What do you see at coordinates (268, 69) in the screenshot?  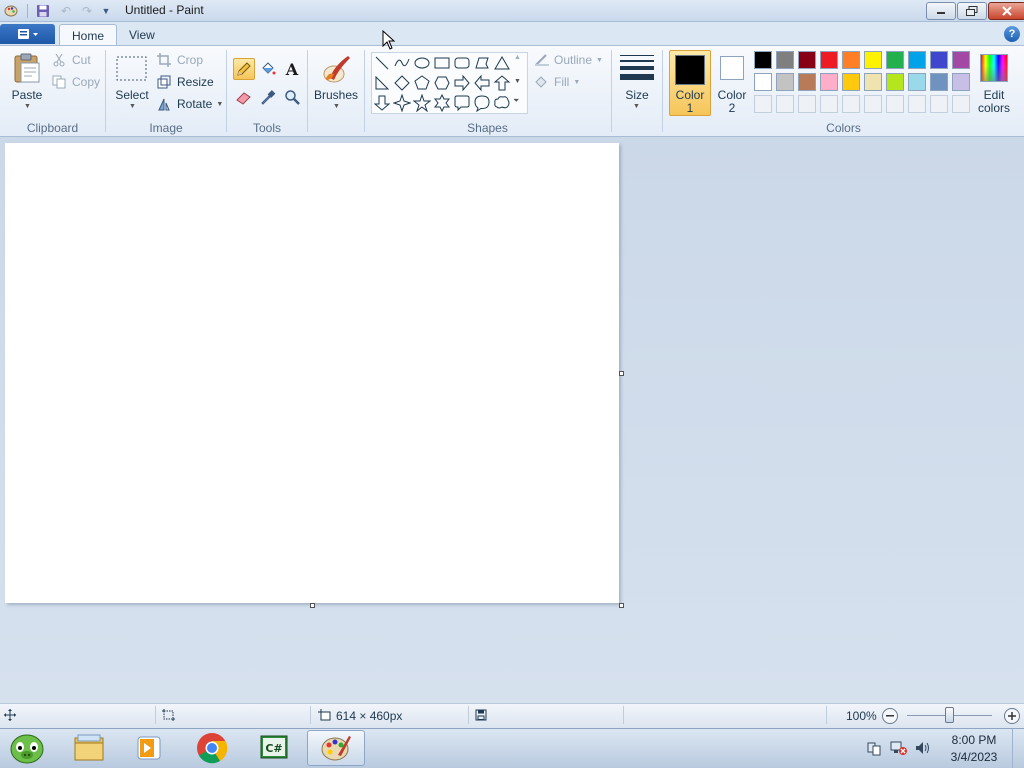 I see `fill-tool` at bounding box center [268, 69].